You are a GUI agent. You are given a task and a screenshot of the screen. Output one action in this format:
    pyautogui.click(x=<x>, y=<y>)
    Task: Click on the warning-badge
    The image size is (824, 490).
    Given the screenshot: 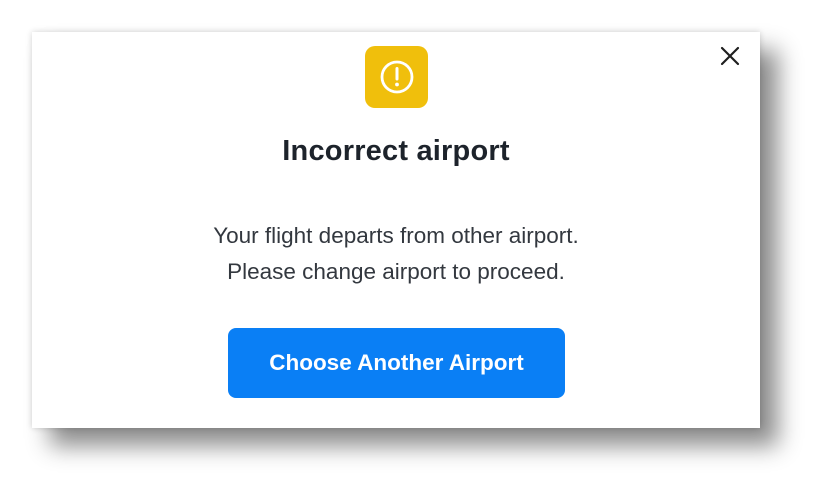 What is the action you would take?
    pyautogui.click(x=396, y=77)
    